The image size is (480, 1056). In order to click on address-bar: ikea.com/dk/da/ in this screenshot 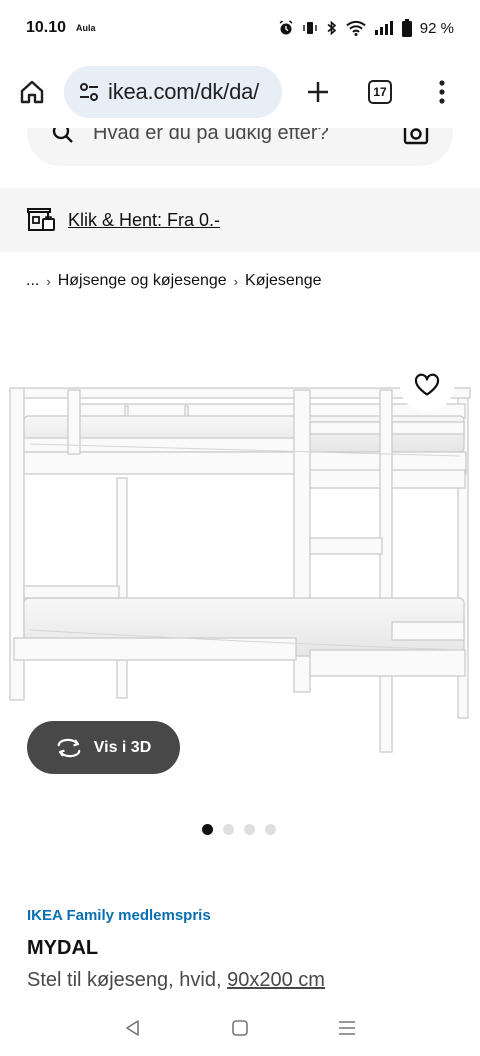, I will do `click(173, 92)`.